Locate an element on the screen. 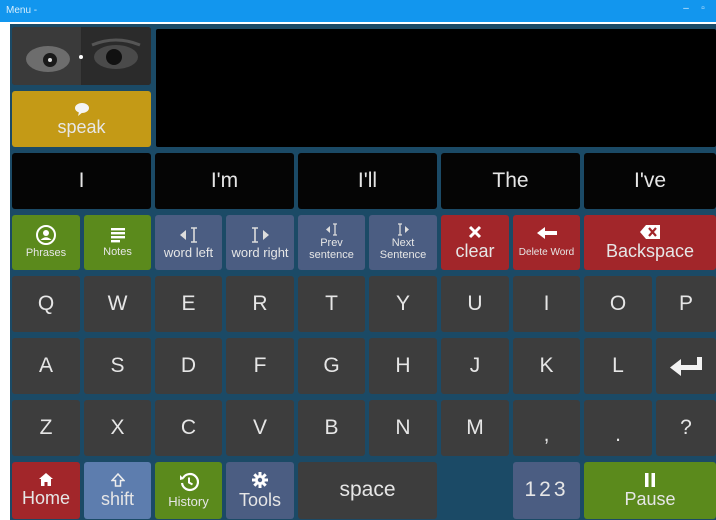 The width and height of the screenshot is (716, 520). notes-button: Notes is located at coordinates (117, 242).